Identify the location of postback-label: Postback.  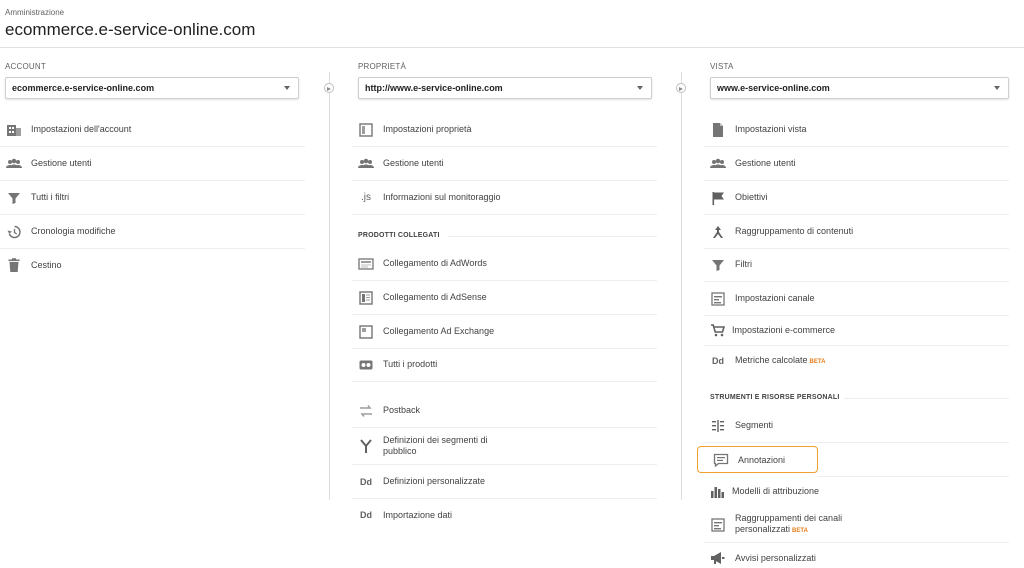
(402, 410).